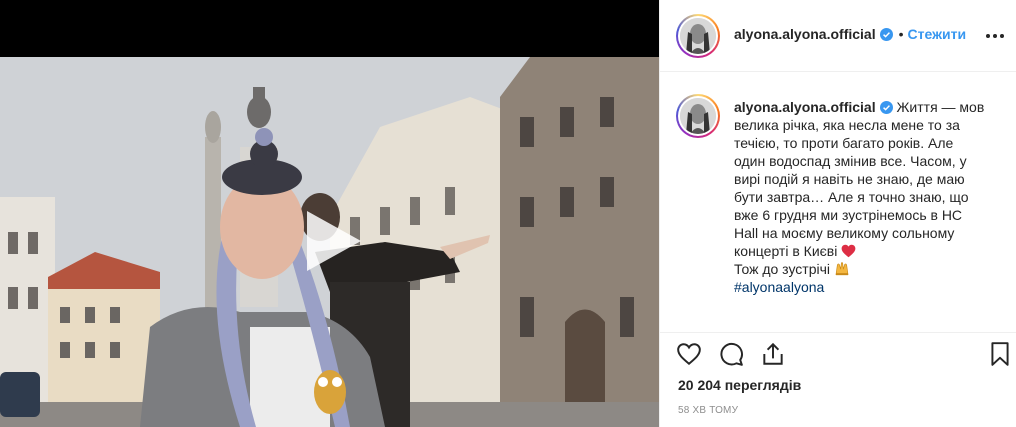  I want to click on post-header: alyona.alyona.official • Стежити, so click(838, 36).